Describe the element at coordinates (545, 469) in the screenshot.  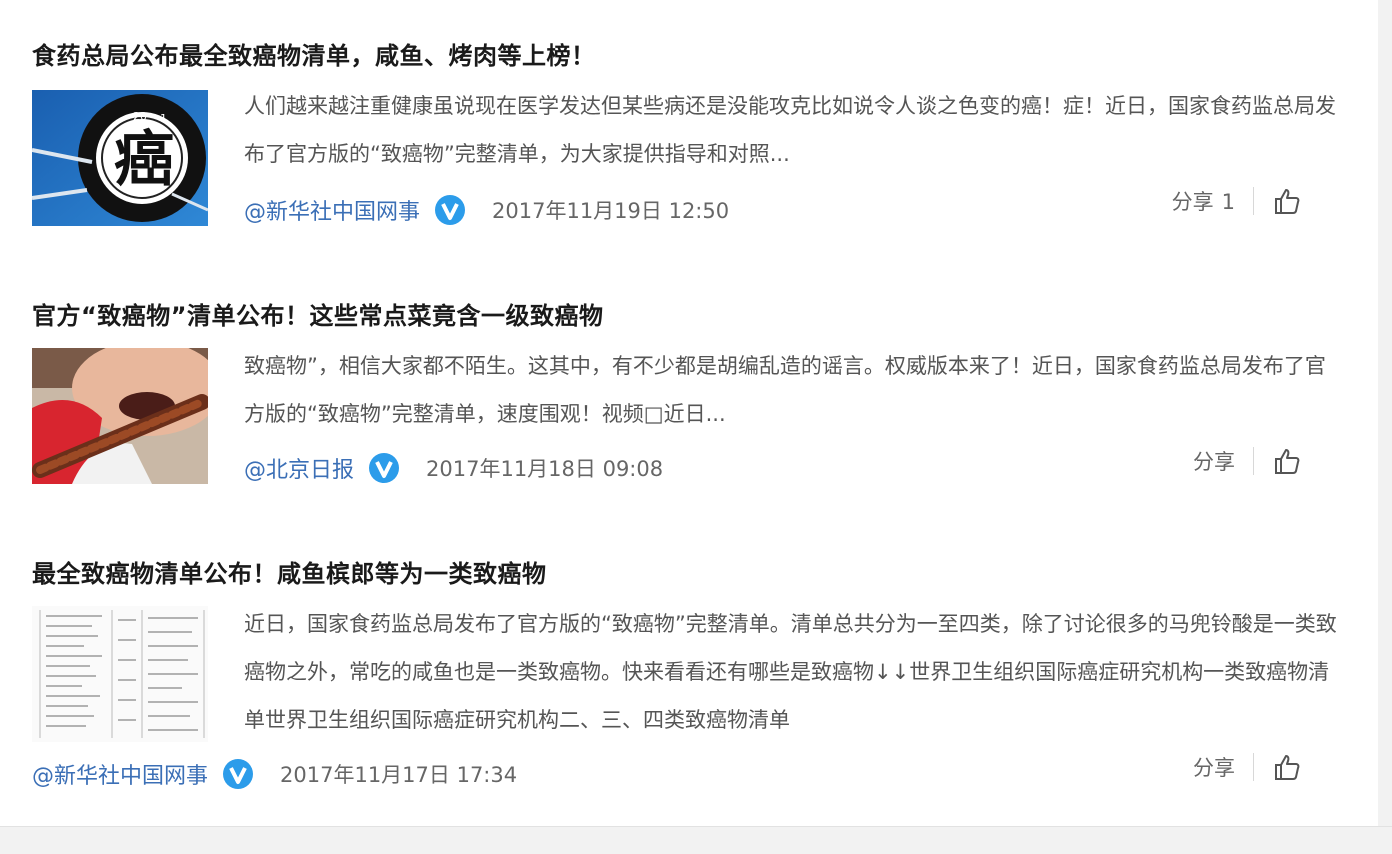
I see `article-date: 2017年11月18日 09:08` at that location.